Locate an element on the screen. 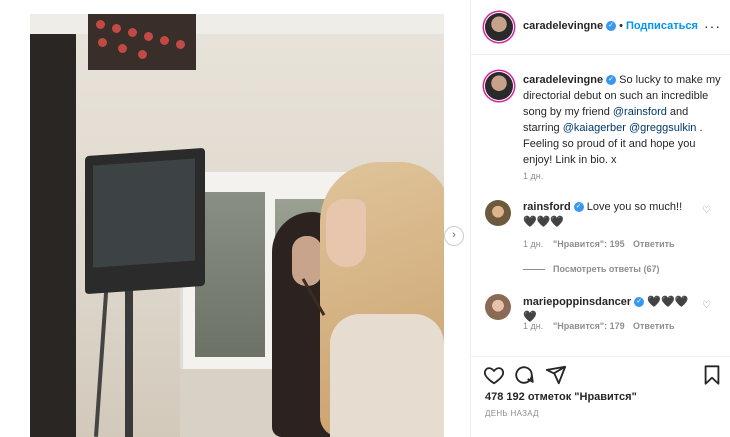 The width and height of the screenshot is (730, 437). author-avatar is located at coordinates (499, 27).